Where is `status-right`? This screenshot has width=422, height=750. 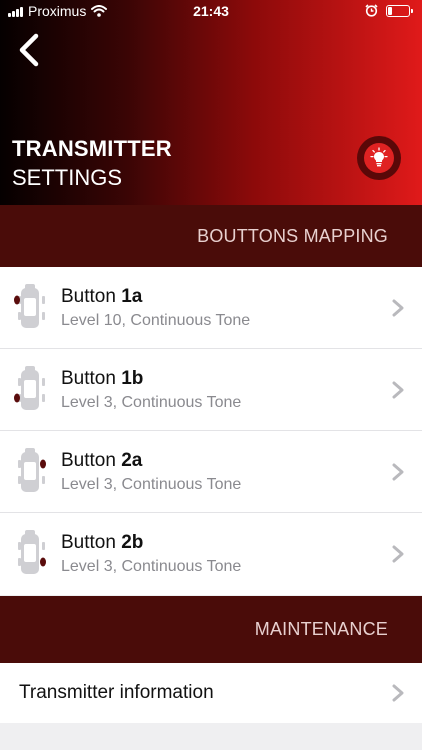 status-right is located at coordinates (389, 10).